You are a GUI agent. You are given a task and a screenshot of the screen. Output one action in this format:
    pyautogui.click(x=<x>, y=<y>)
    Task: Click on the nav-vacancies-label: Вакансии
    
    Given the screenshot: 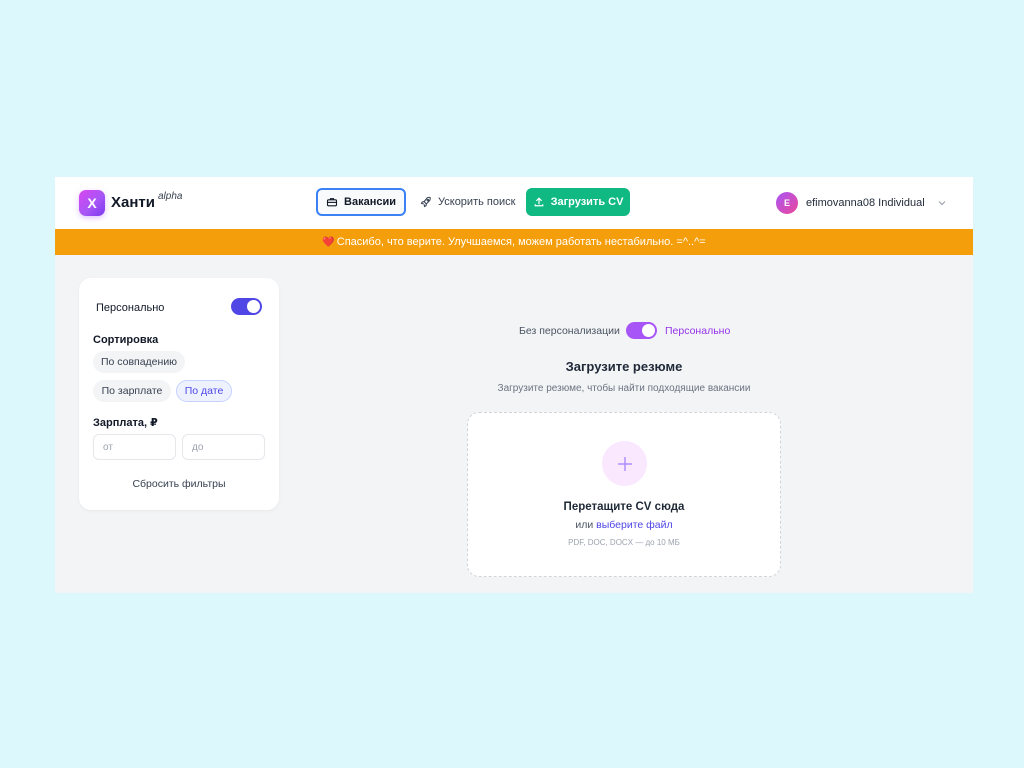 What is the action you would take?
    pyautogui.click(x=370, y=202)
    